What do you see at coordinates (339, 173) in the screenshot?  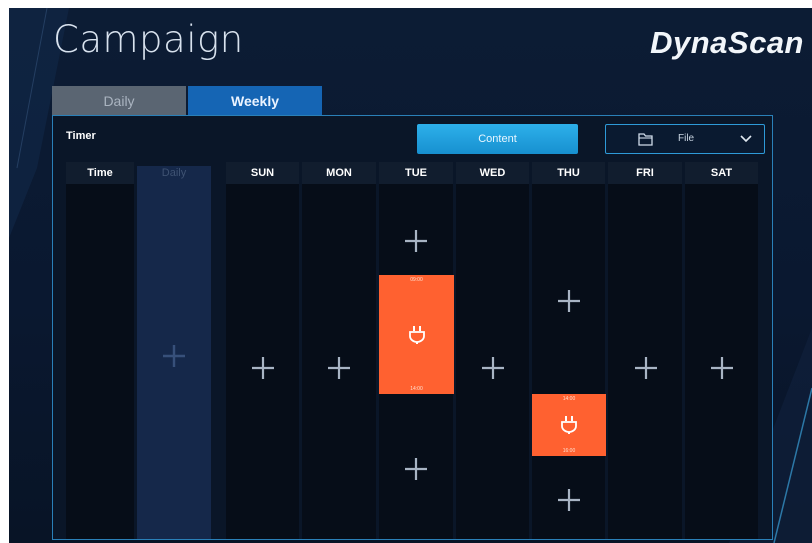 I see `header-mon: MON` at bounding box center [339, 173].